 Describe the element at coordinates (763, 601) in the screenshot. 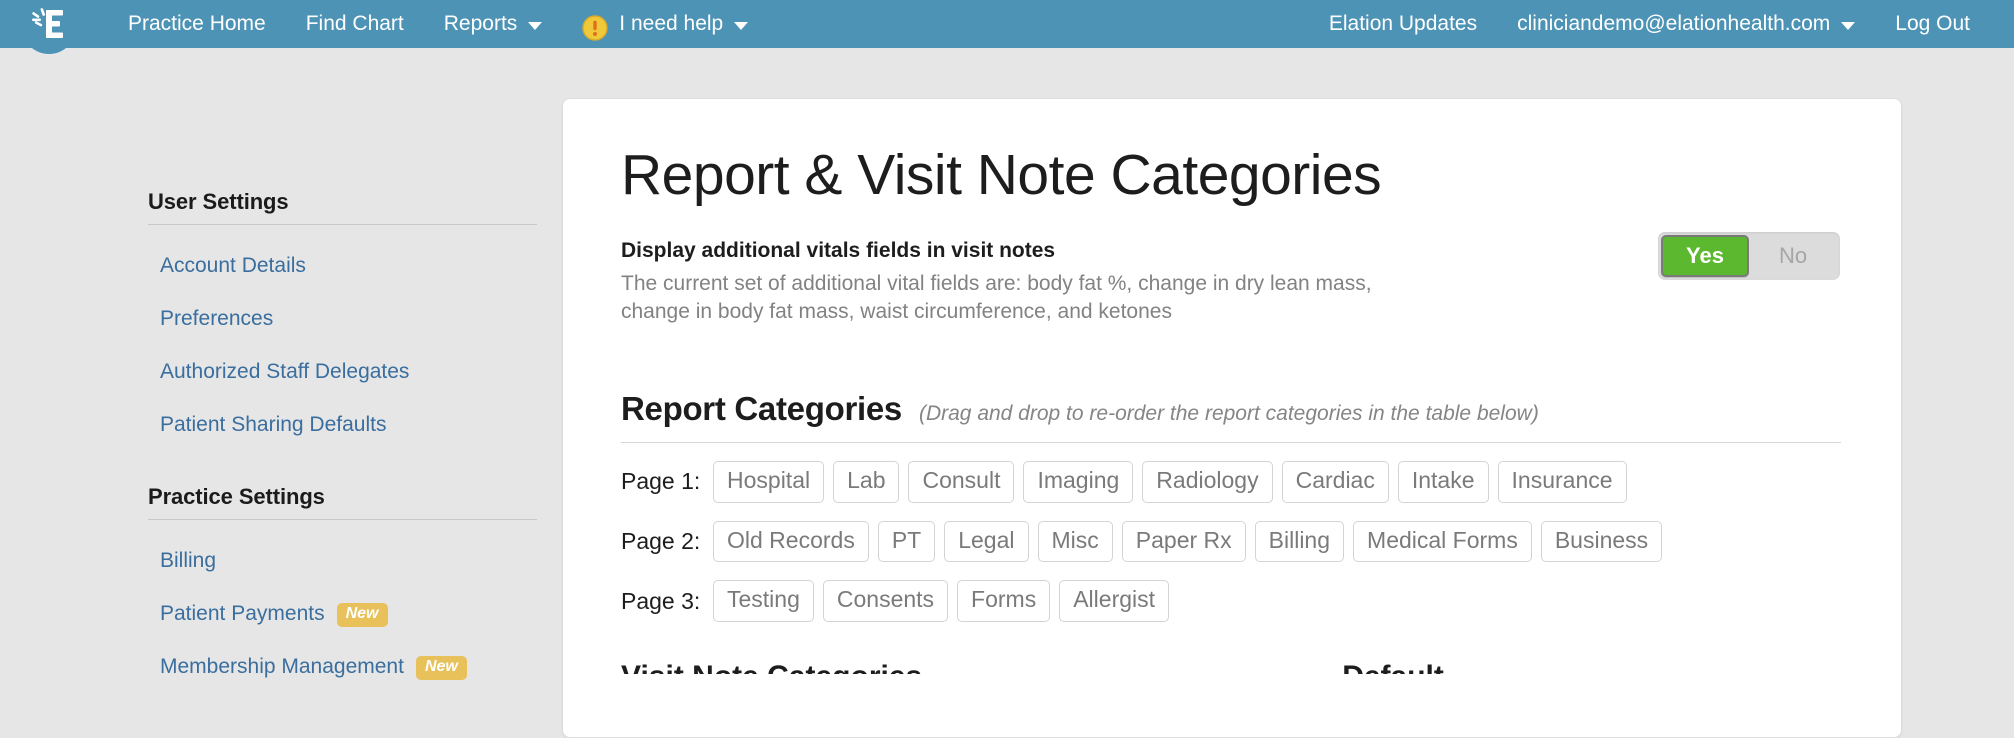

I see `report-category-chip: Testing` at that location.